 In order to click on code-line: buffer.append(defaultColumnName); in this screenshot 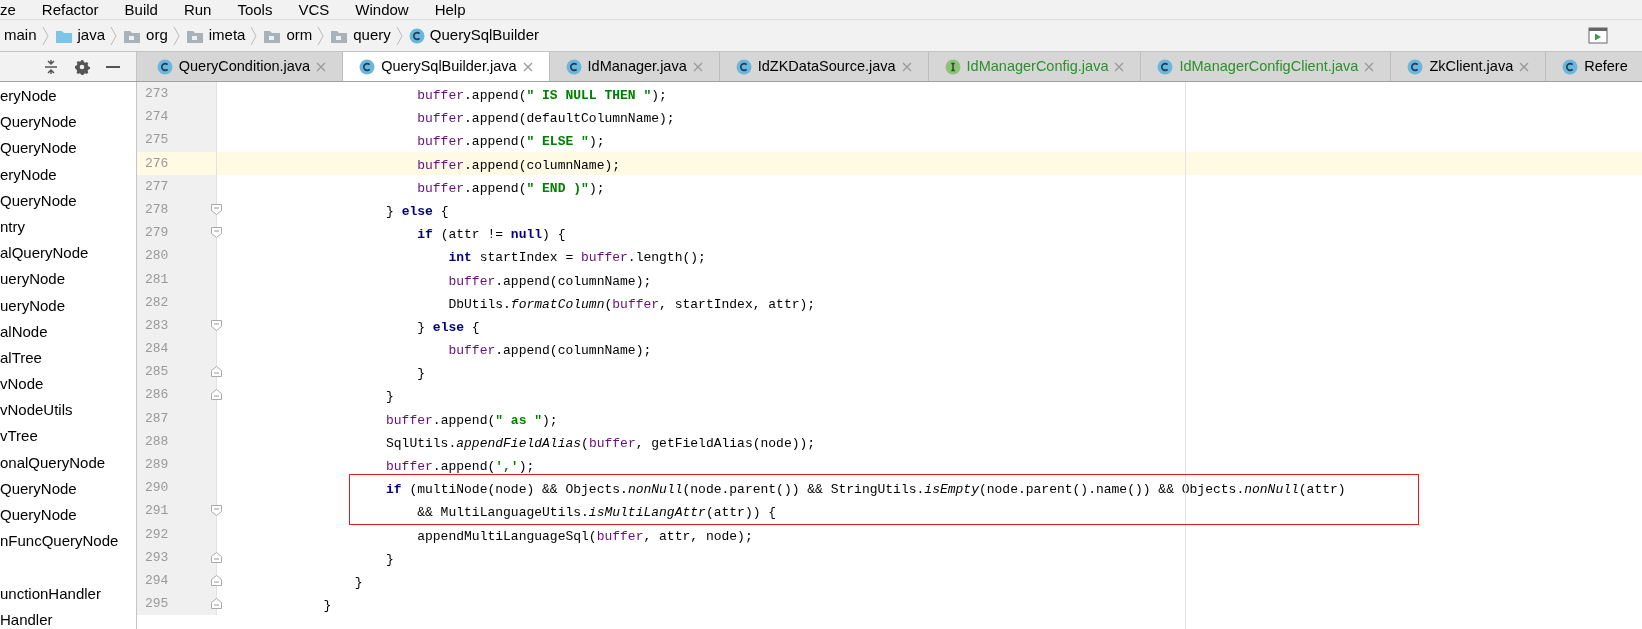, I will do `click(546, 119)`.